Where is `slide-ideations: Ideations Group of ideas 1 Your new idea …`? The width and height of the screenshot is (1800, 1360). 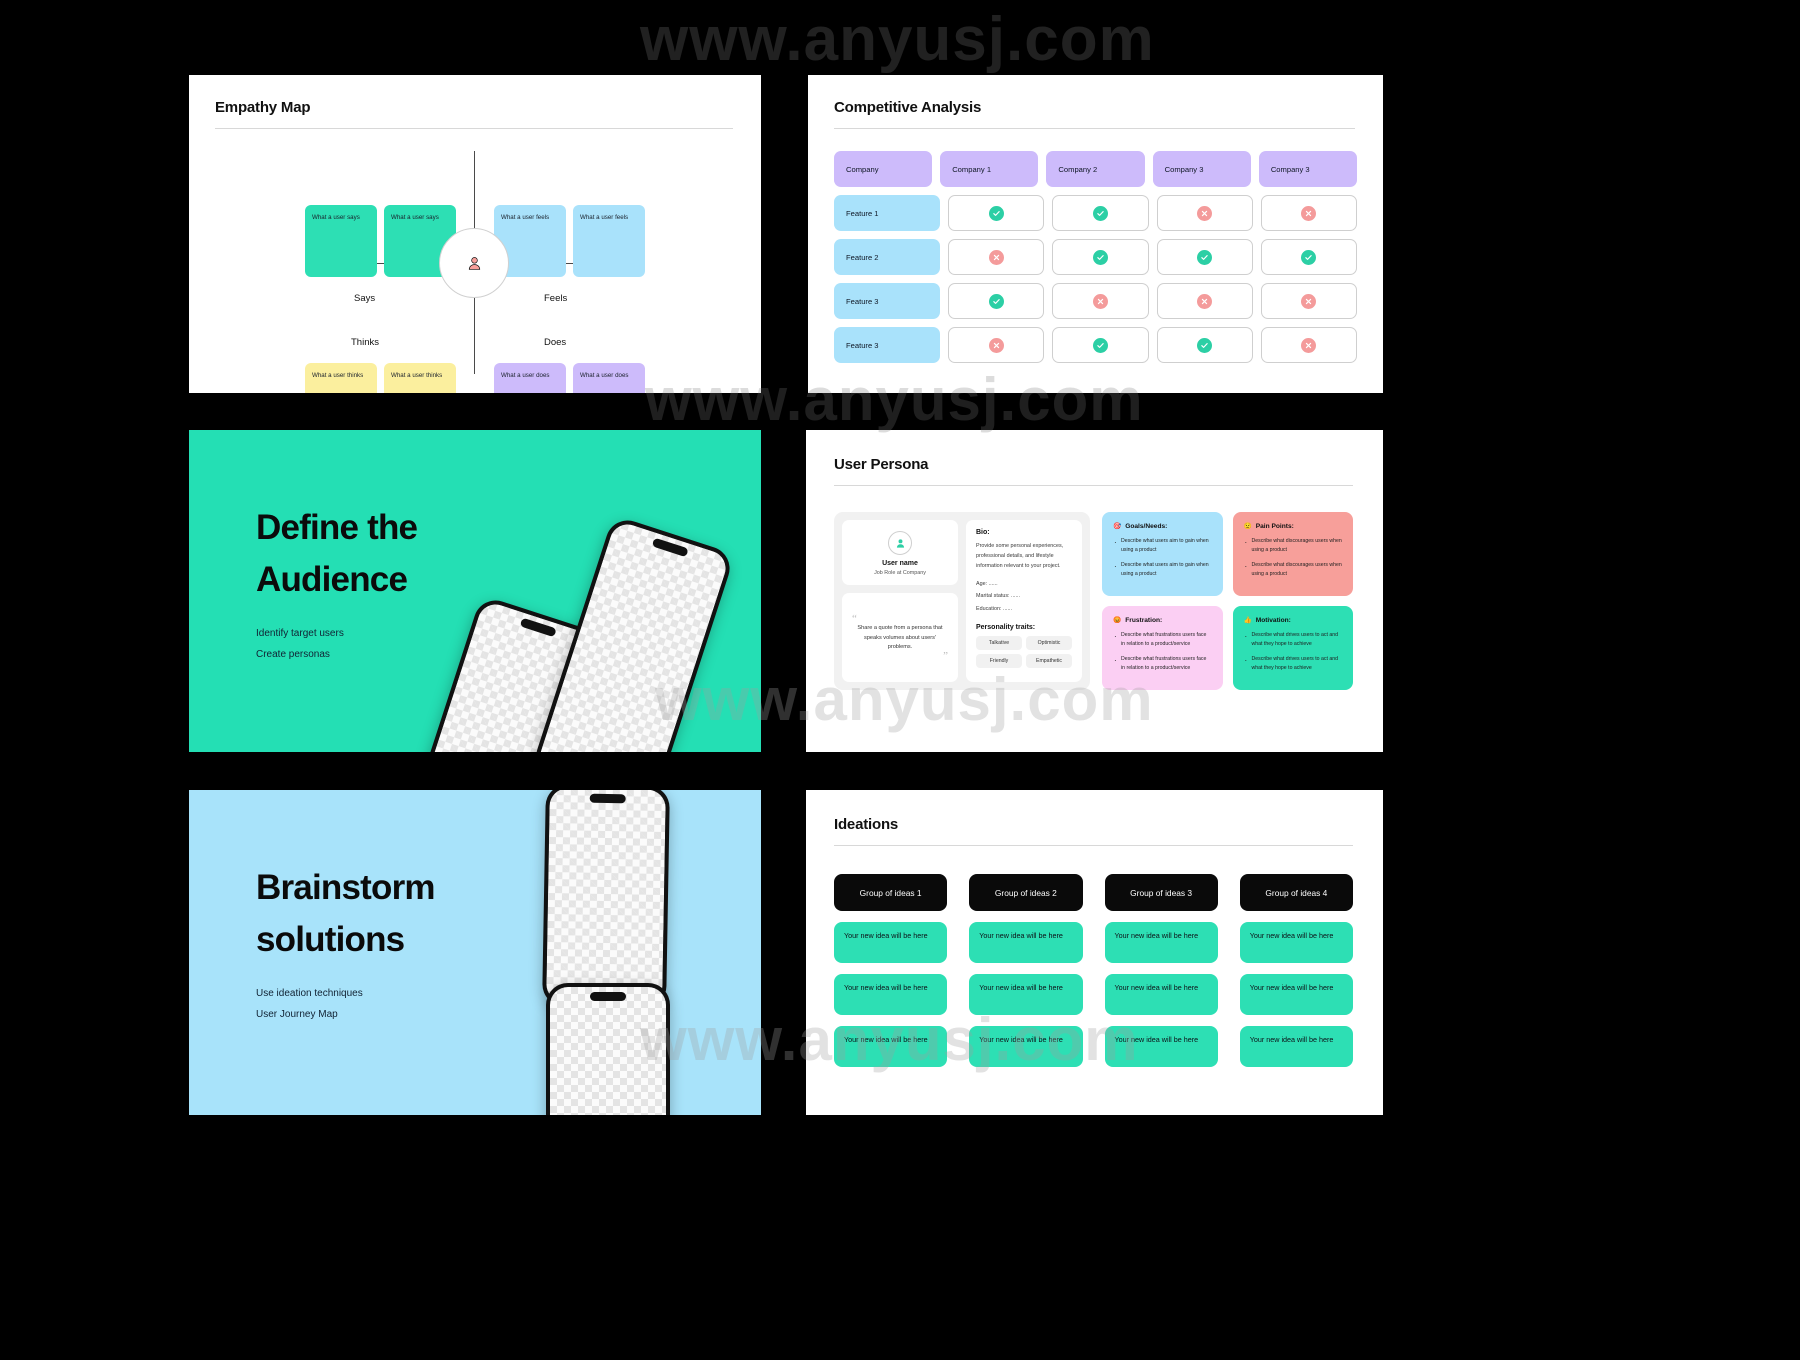
slide-ideations: Ideations Group of ideas 1 Your new idea … is located at coordinates (1094, 952).